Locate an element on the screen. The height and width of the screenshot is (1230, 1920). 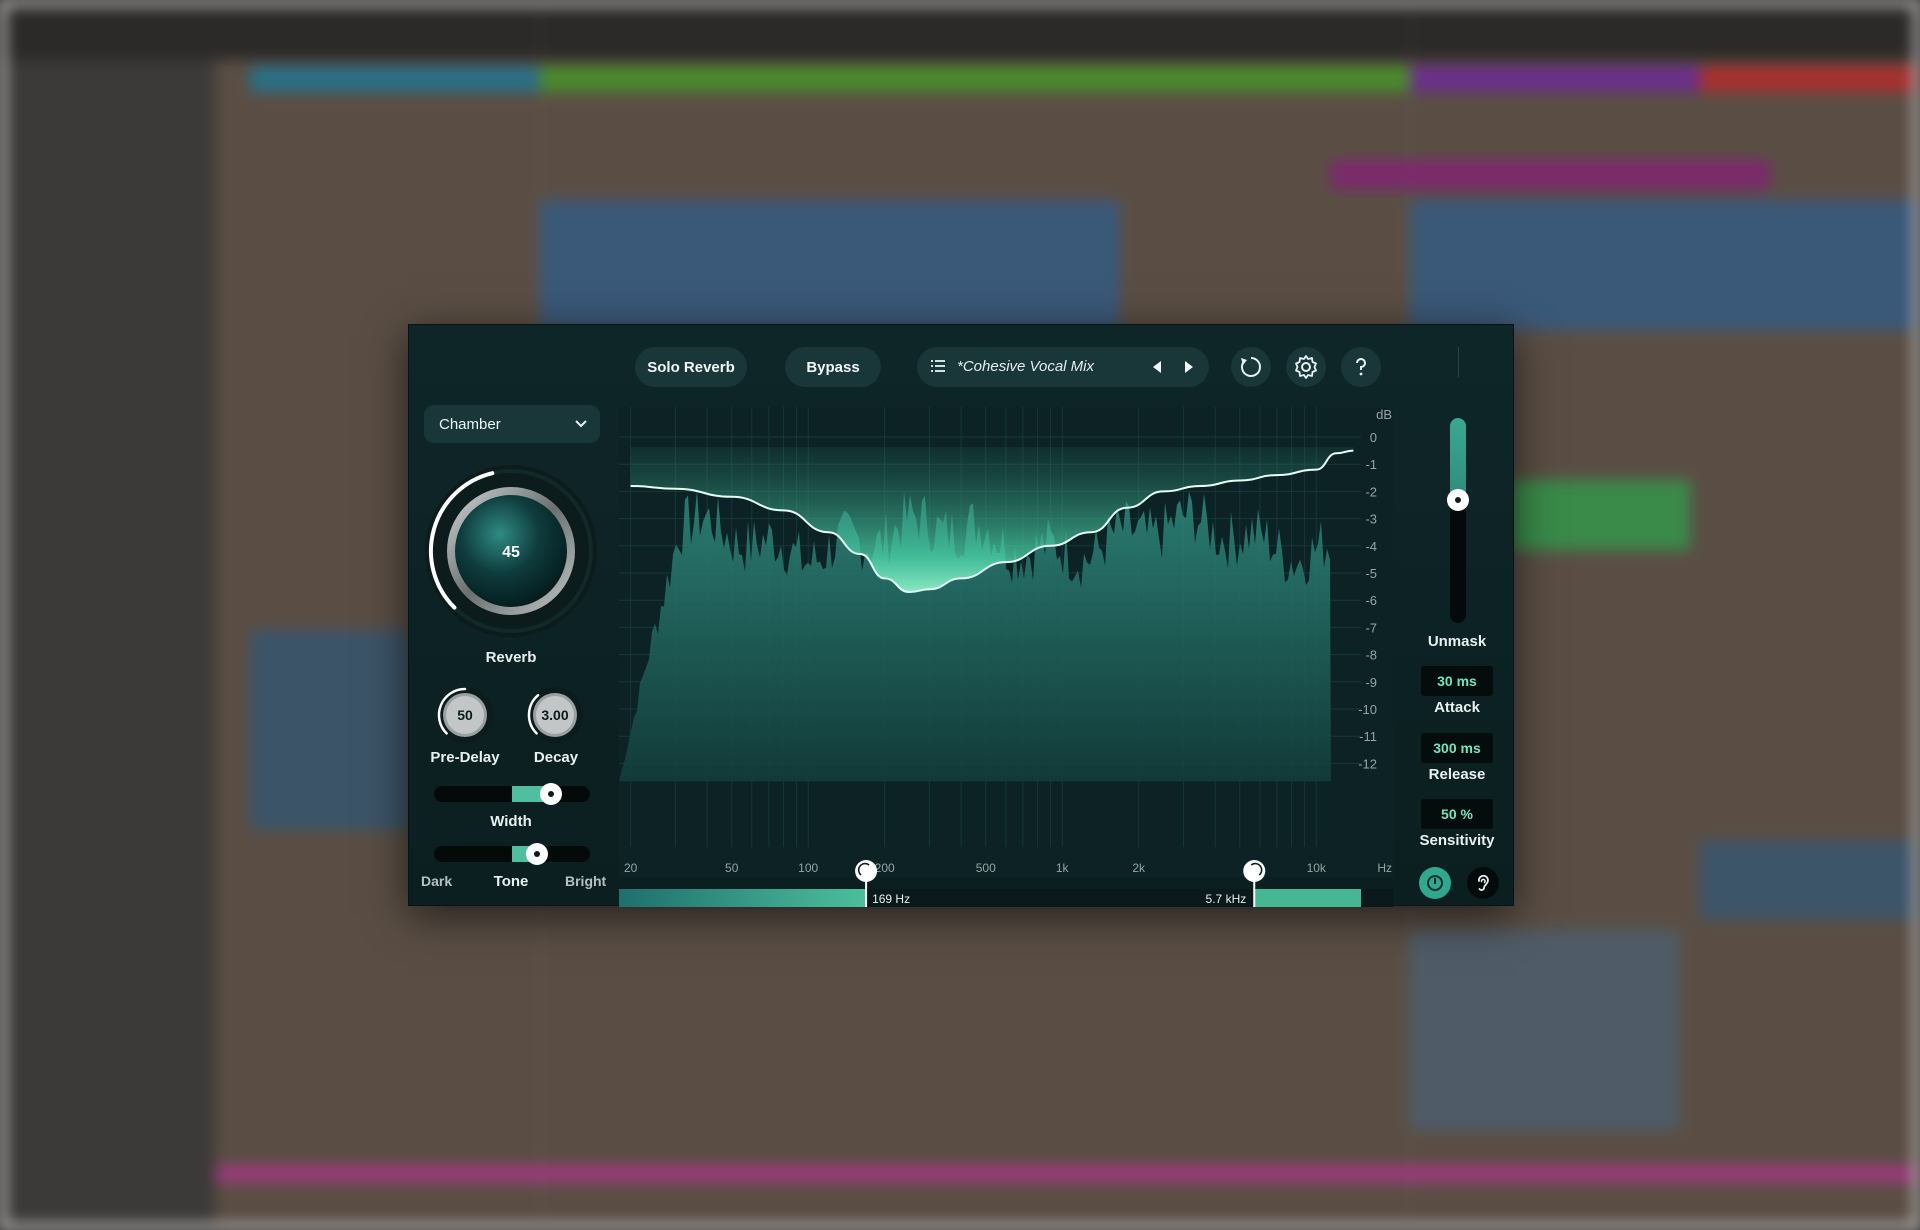
unmask-slider-fill is located at coordinates (1458, 459).